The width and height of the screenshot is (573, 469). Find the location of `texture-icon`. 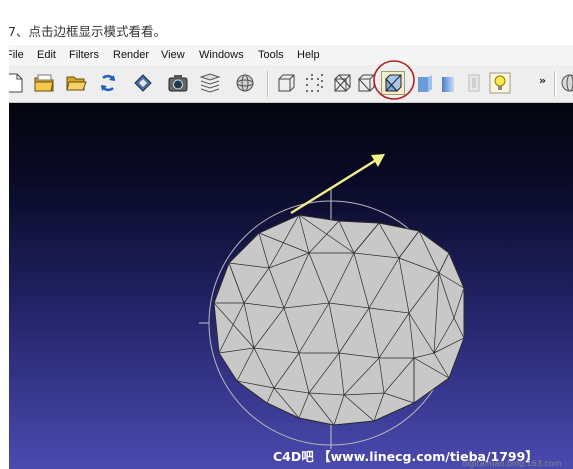

texture-icon is located at coordinates (474, 83).